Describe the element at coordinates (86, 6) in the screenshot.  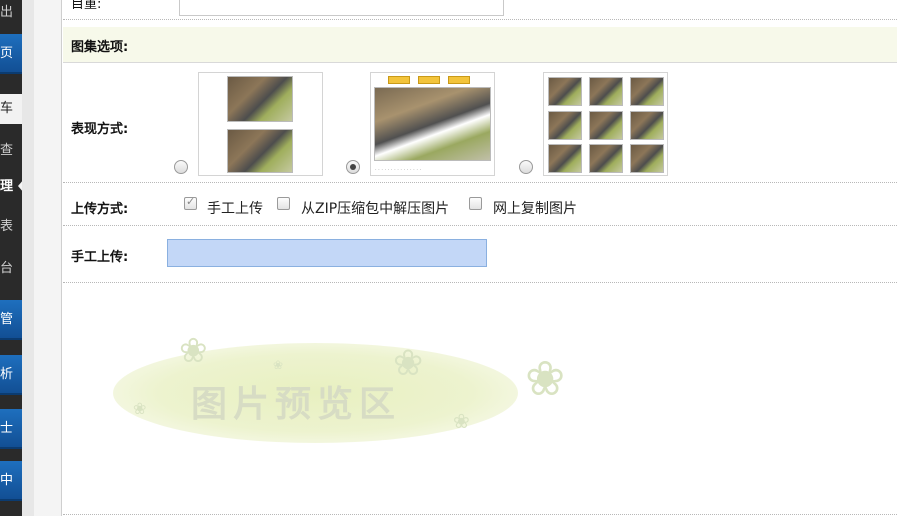
I see `top-row-label: 目重:` at that location.